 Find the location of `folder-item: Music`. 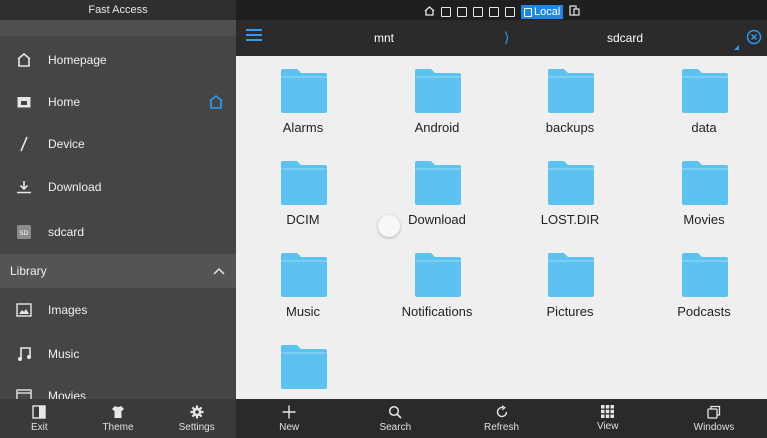

folder-item: Music is located at coordinates (303, 283).